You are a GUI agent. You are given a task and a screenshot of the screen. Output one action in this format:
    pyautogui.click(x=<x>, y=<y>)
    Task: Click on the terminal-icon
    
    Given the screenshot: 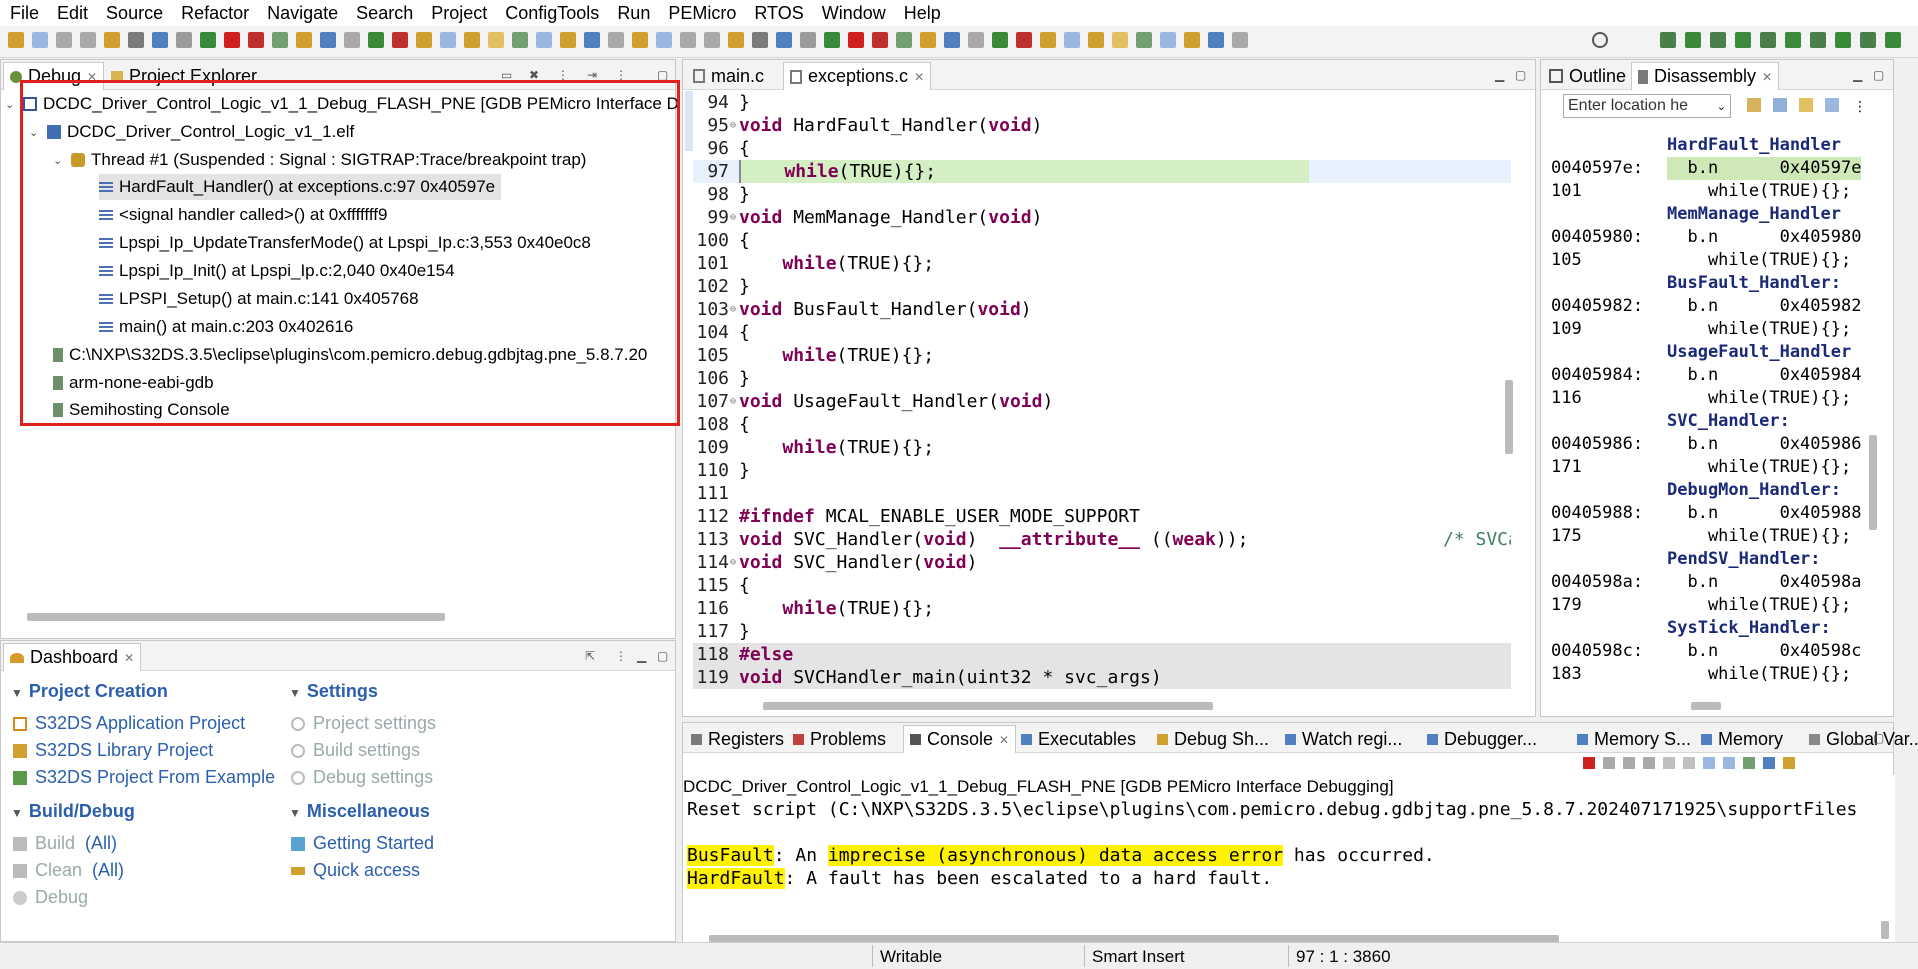 What is the action you would take?
    pyautogui.click(x=760, y=40)
    